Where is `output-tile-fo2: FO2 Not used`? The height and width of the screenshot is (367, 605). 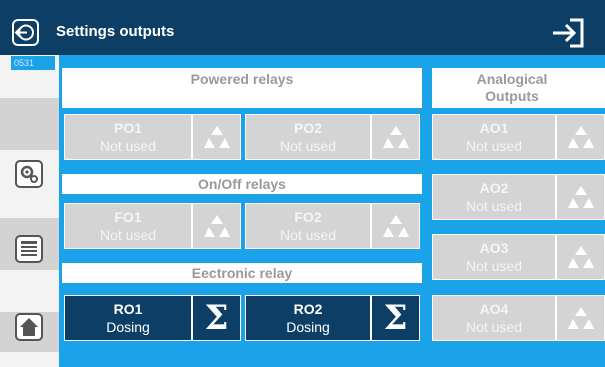 output-tile-fo2: FO2 Not used is located at coordinates (332, 226).